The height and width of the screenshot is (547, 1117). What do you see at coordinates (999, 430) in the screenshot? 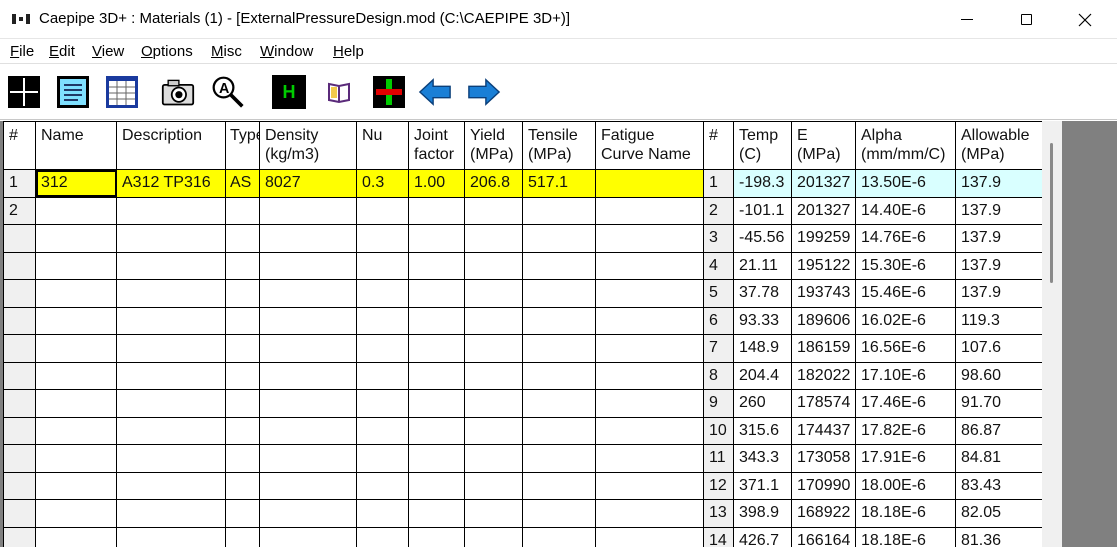
I see `cell-allowable: 86.87` at bounding box center [999, 430].